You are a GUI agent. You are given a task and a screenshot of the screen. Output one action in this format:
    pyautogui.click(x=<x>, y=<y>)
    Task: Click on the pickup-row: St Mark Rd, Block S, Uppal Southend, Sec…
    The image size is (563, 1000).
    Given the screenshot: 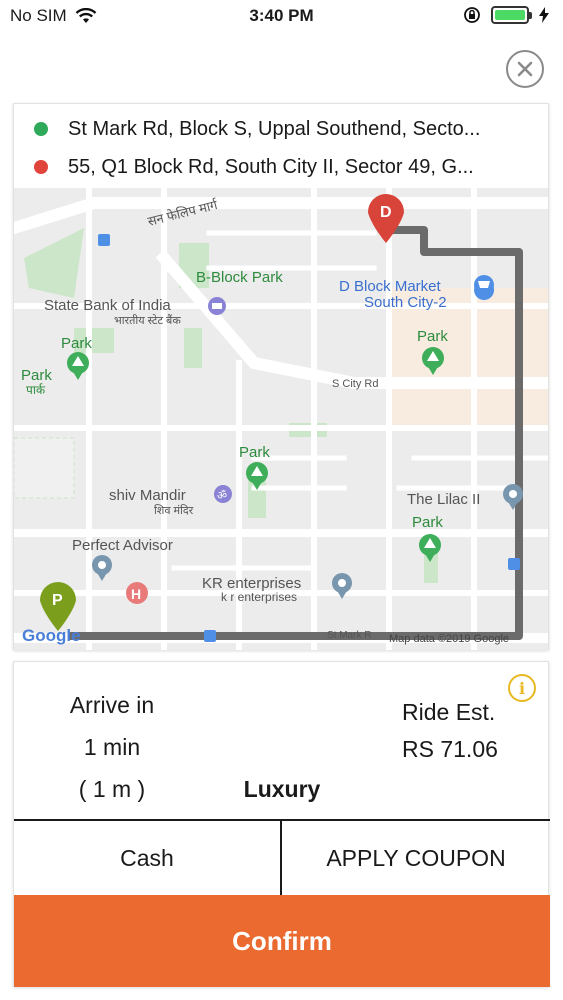 What is the action you would take?
    pyautogui.click(x=281, y=129)
    